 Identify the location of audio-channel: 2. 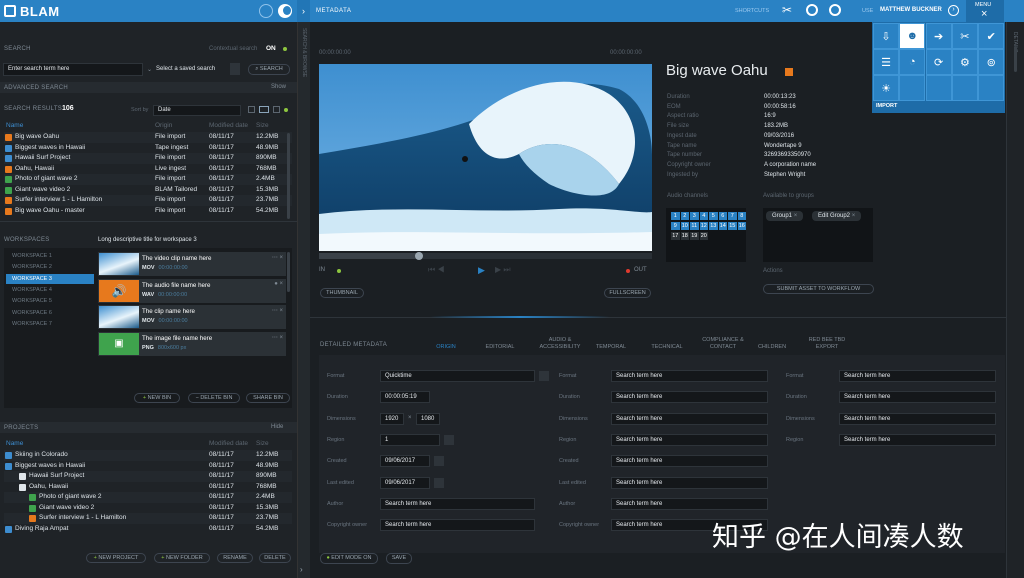
(684, 216).